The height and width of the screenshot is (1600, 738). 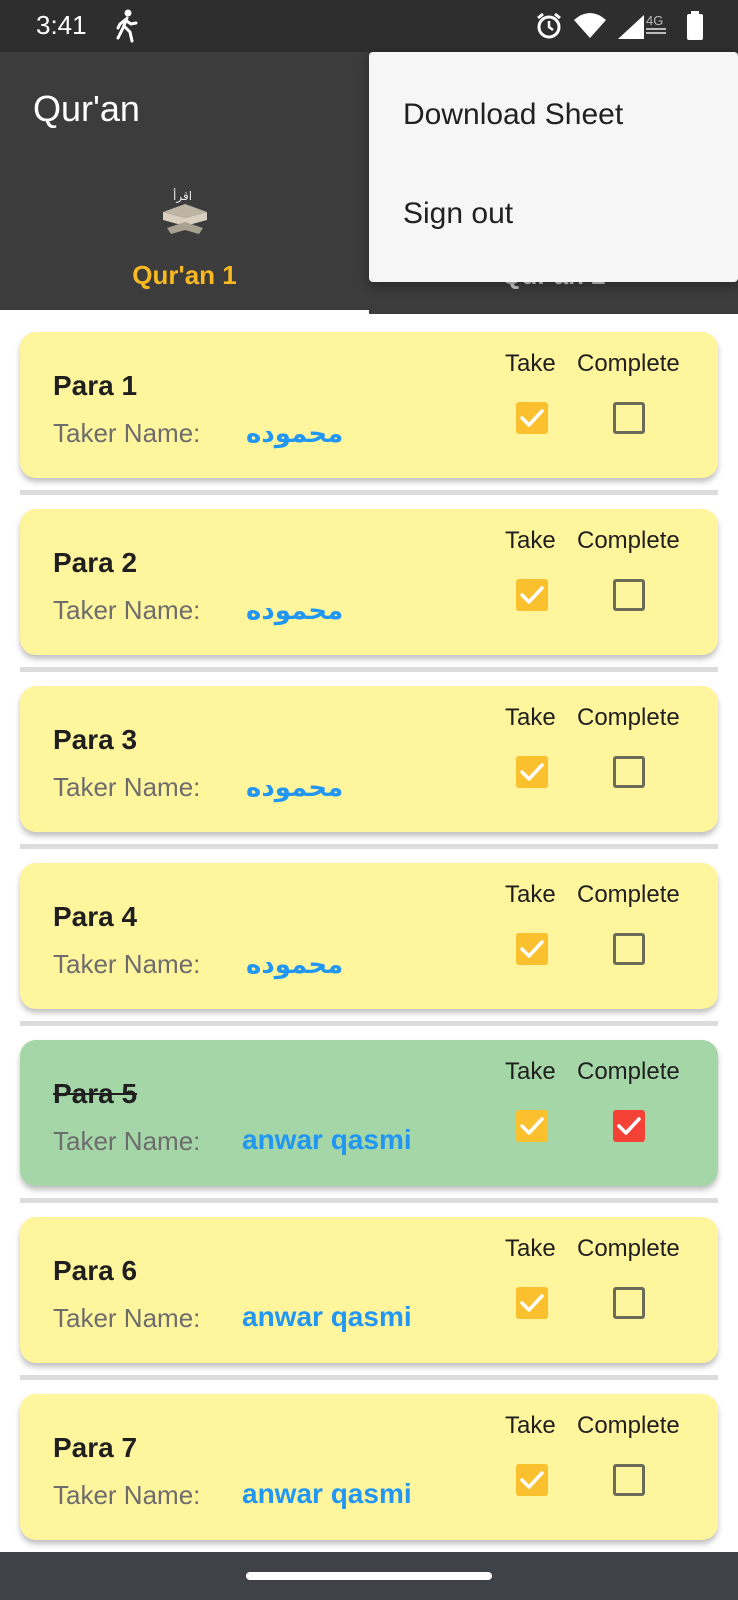 I want to click on para-title: Para 6, so click(x=95, y=1270).